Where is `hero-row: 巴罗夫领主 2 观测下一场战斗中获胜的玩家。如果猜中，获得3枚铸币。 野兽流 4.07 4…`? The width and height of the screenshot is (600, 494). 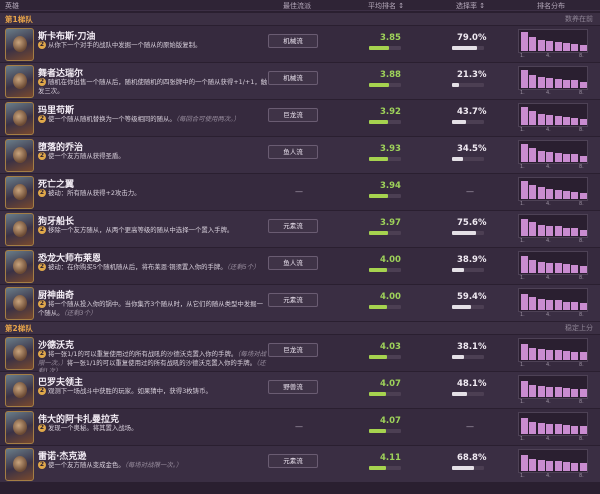
hero-row: 巴罗夫领主 2 观测下一场战斗中获胜的玩家。如果猜中，获得3枚铸币。 野兽流 4.07 4… is located at coordinates (300, 390).